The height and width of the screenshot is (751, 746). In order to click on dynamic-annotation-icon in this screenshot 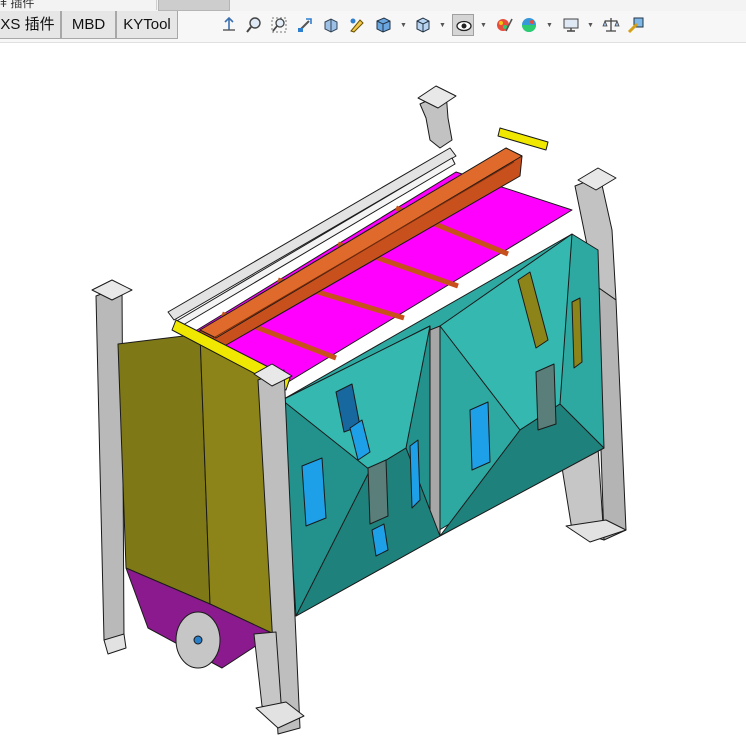, I will do `click(357, 25)`.